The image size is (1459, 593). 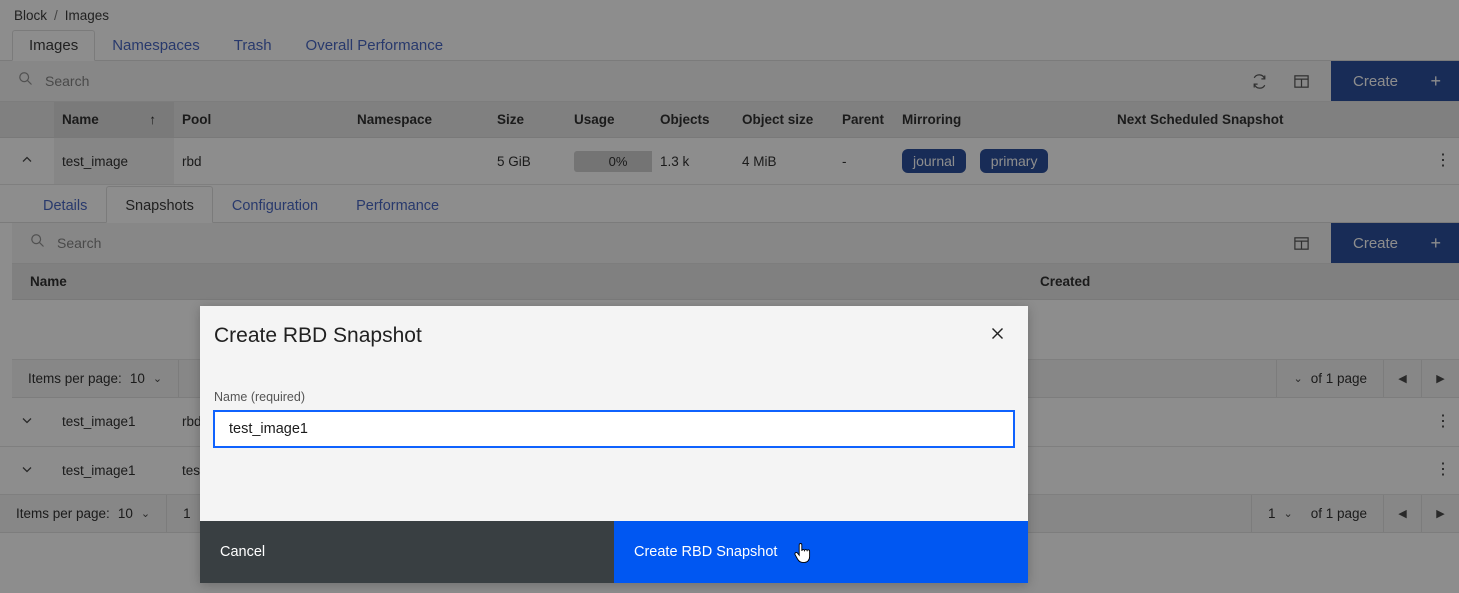 I want to click on submit-button-label: Create RBD Snapshot, so click(x=706, y=552).